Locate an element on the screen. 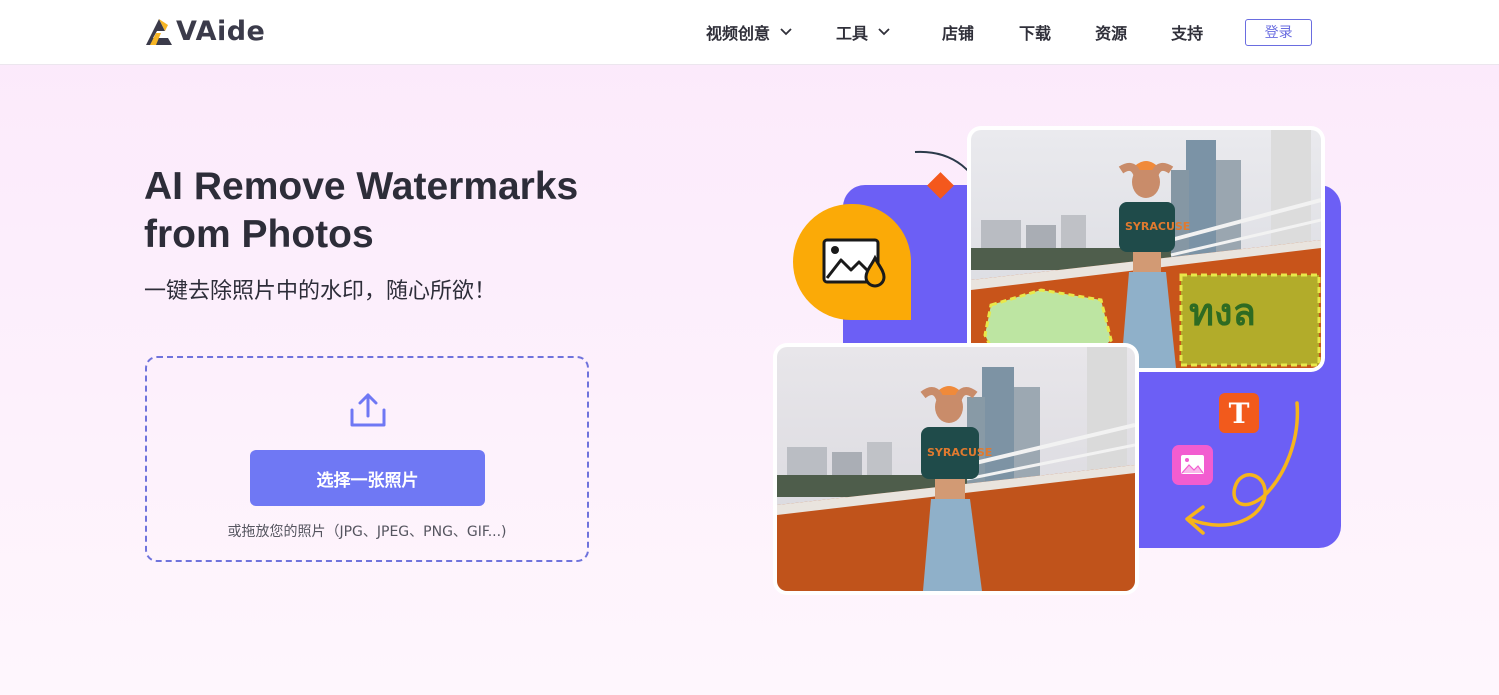 The image size is (1499, 695). photo-with-watermark: ทงล SYRACUSE is located at coordinates (1146, 249).